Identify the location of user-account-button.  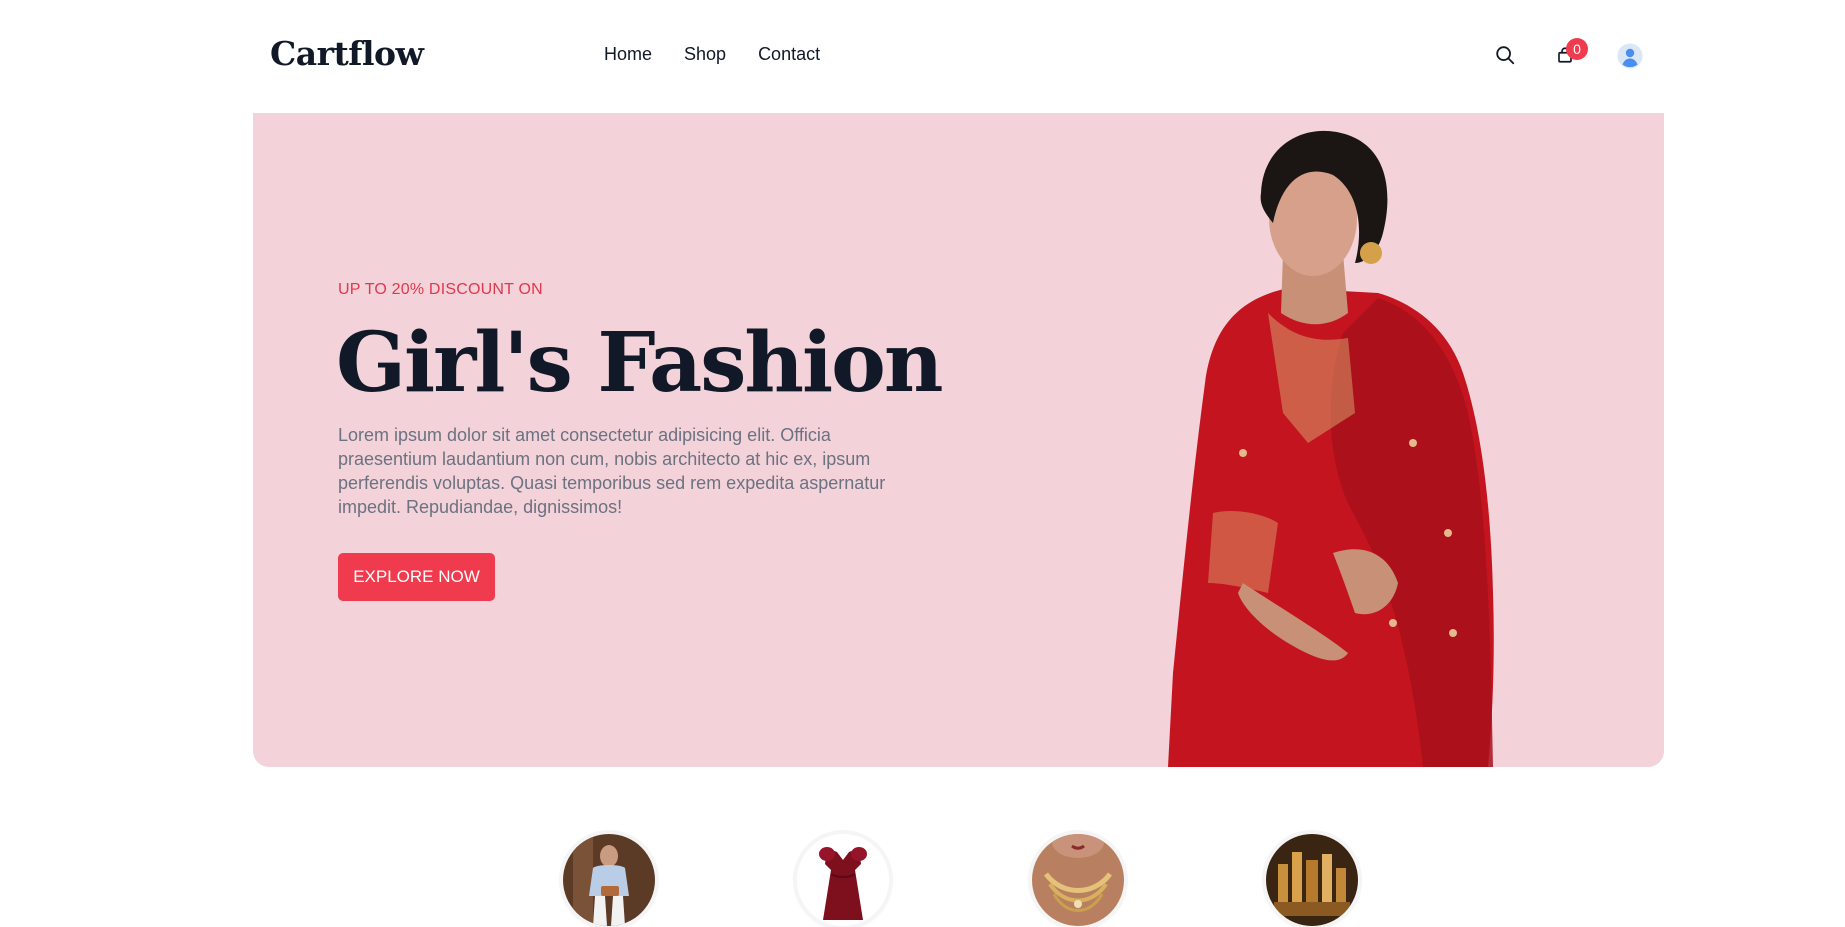
(1630, 56).